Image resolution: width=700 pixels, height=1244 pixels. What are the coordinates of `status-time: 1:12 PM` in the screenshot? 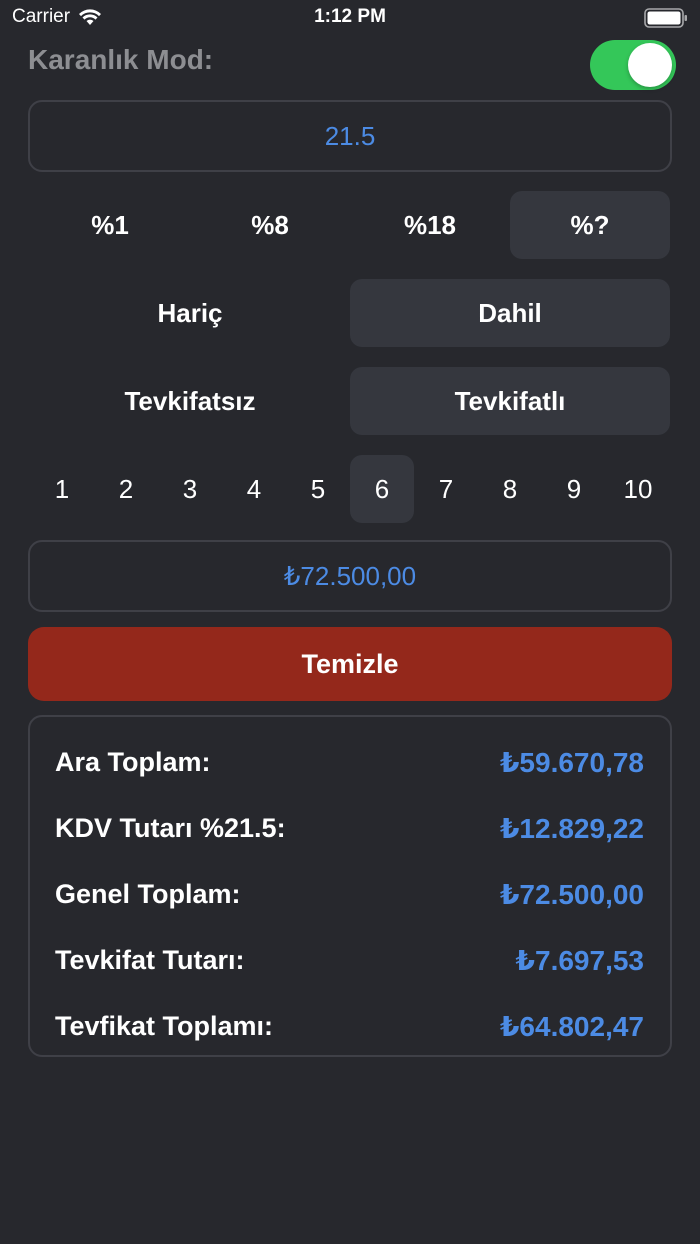 It's located at (350, 16).